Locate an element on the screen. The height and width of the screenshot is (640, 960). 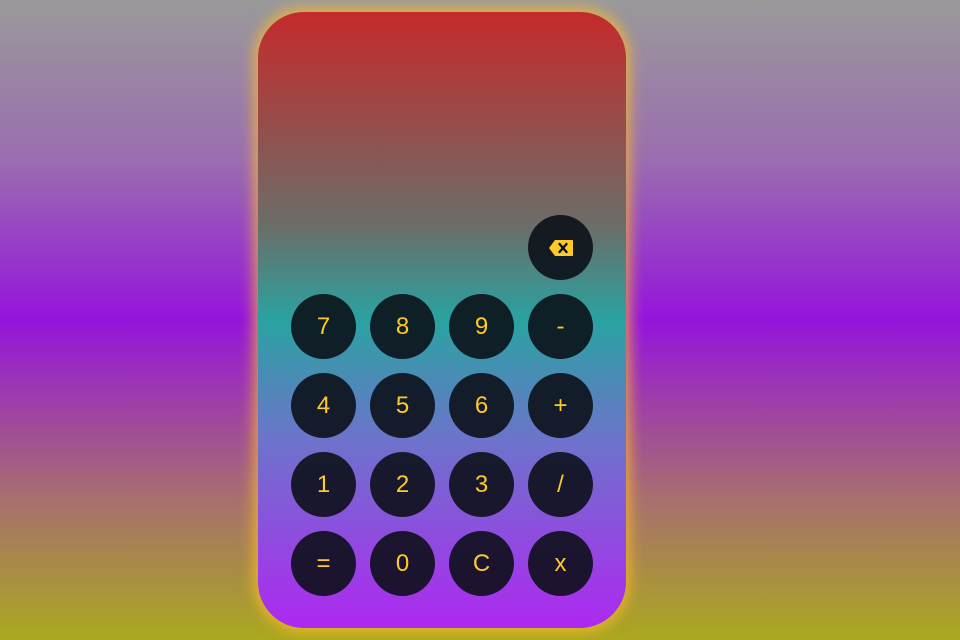
key-equals: = is located at coordinates (323, 563).